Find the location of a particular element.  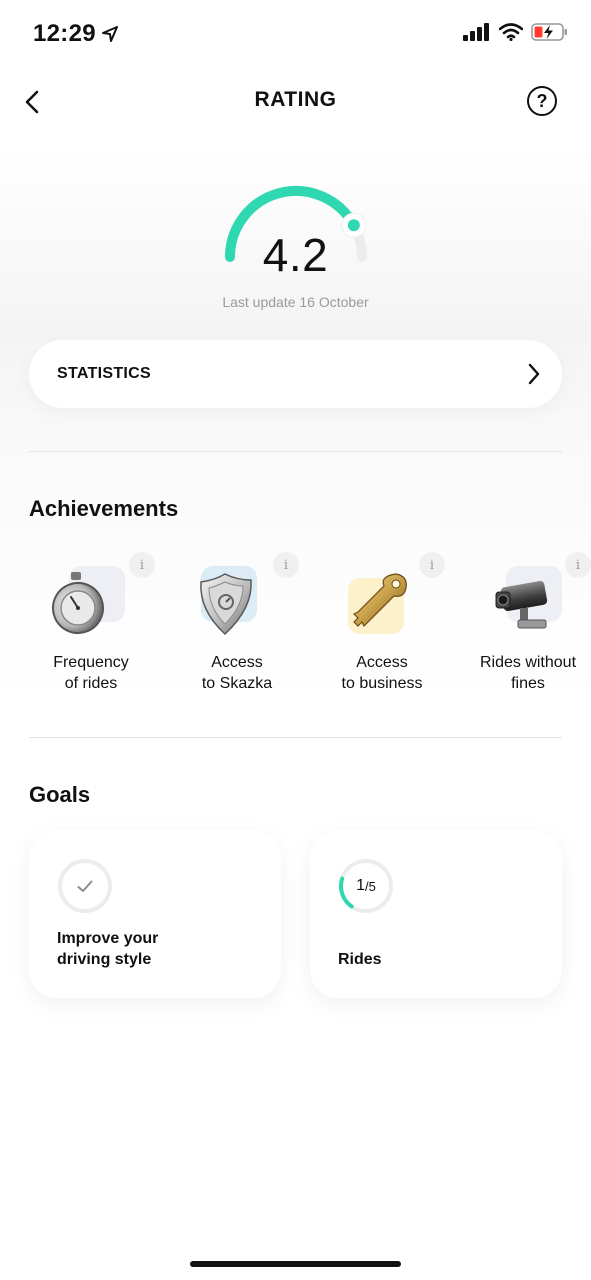

question-mark-icon: ? is located at coordinates (542, 100).